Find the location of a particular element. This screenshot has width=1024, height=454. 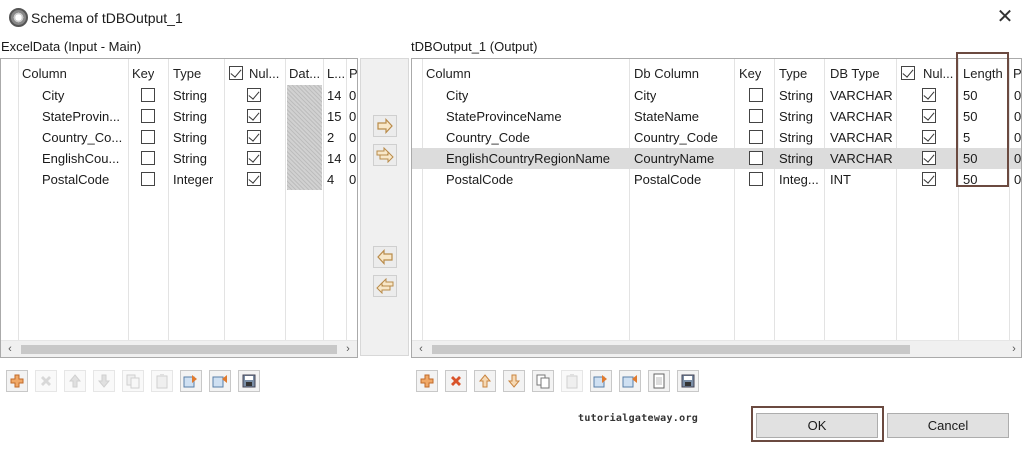

table-row: EnglishCou... String 14 0 is located at coordinates (179, 158).